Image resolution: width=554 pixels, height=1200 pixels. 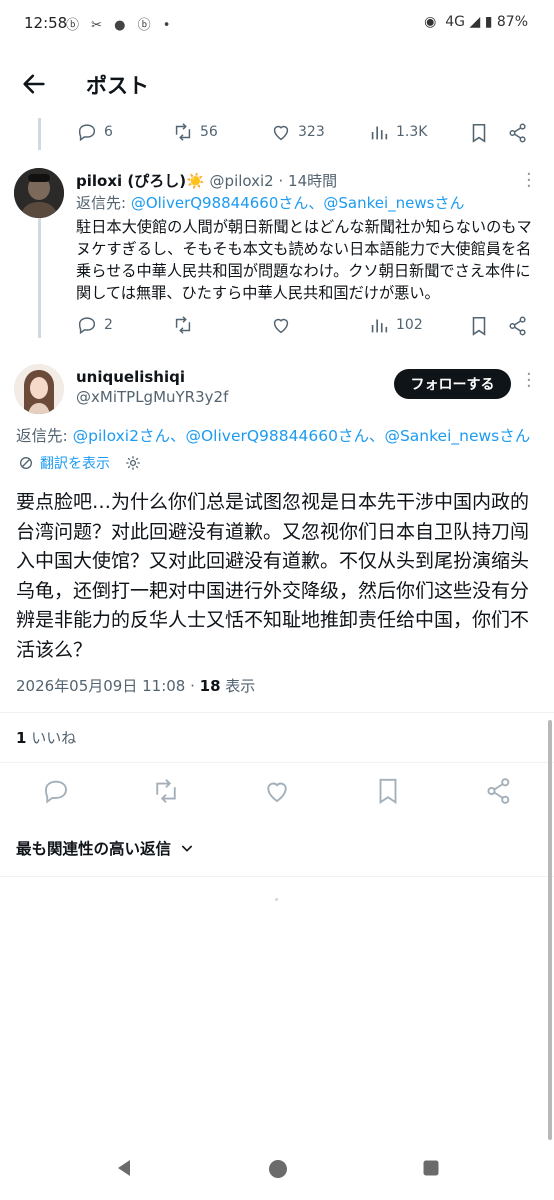 What do you see at coordinates (124, 1168) in the screenshot?
I see `nav-back-icon` at bounding box center [124, 1168].